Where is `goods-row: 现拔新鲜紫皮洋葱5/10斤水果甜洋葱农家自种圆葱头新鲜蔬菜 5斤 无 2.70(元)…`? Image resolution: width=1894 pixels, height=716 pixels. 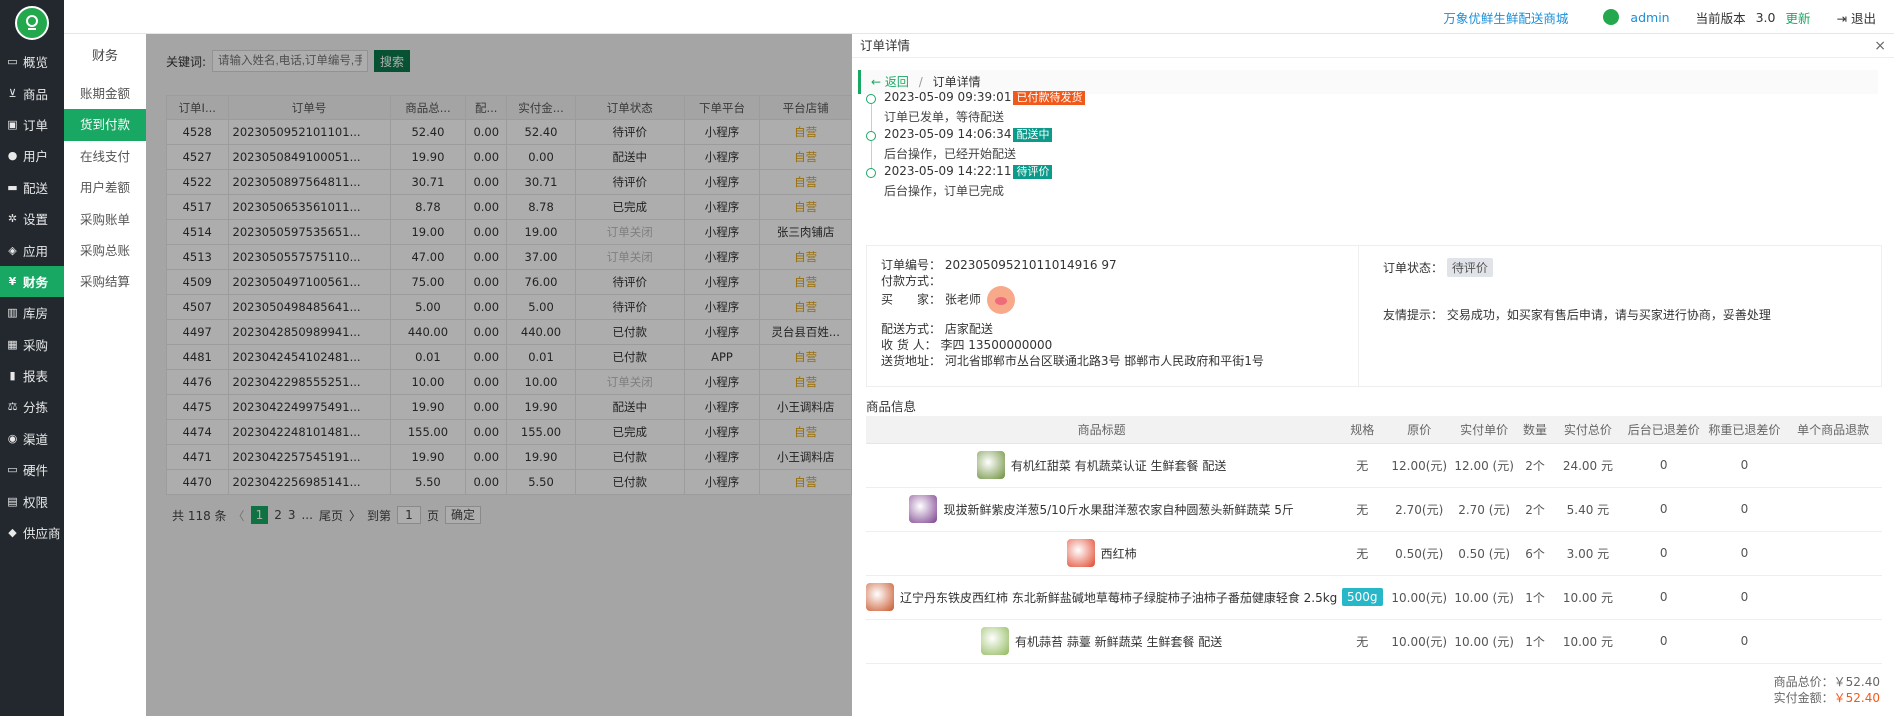 goods-row: 现拔新鲜紫皮洋葱5/10斤水果甜洋葱农家自种圆葱头新鲜蔬菜 5斤 无 2.70(元)… is located at coordinates (1374, 509).